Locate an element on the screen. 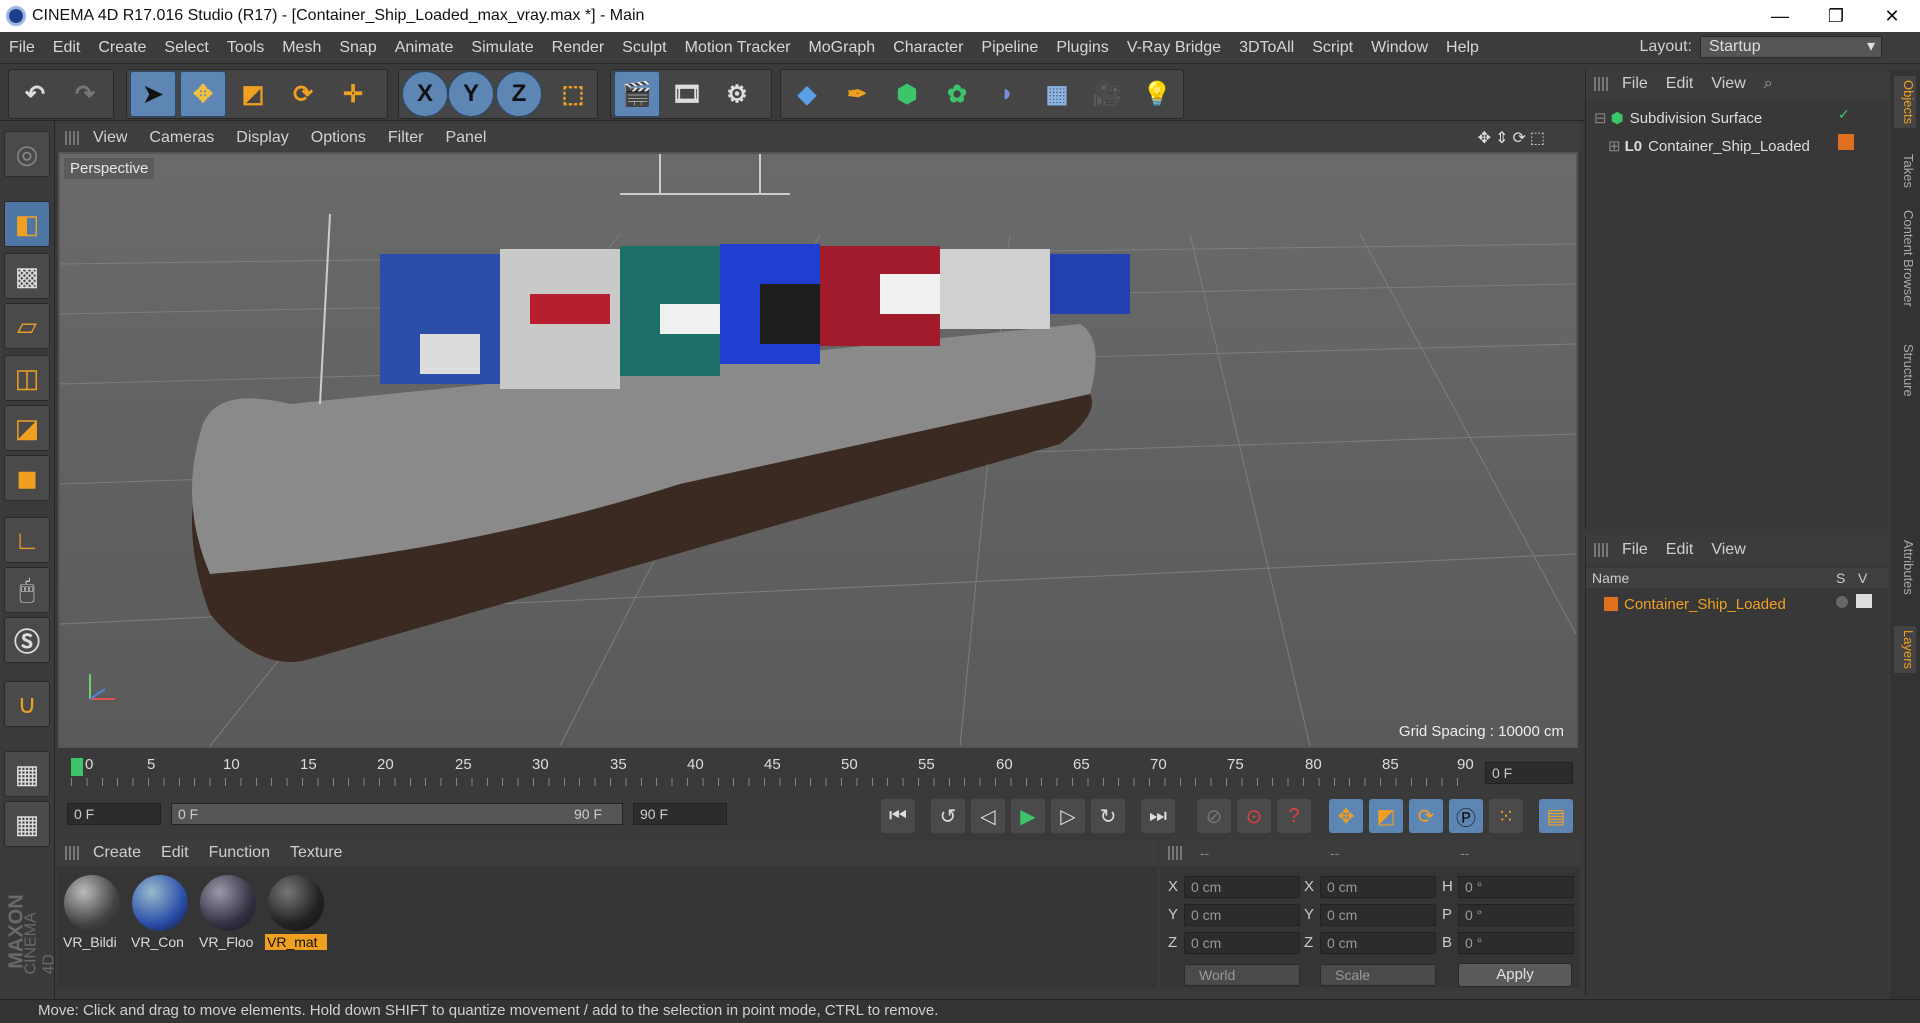 Image resolution: width=1920 pixels, height=1023 pixels. redo-icon: ↷ is located at coordinates (85, 94).